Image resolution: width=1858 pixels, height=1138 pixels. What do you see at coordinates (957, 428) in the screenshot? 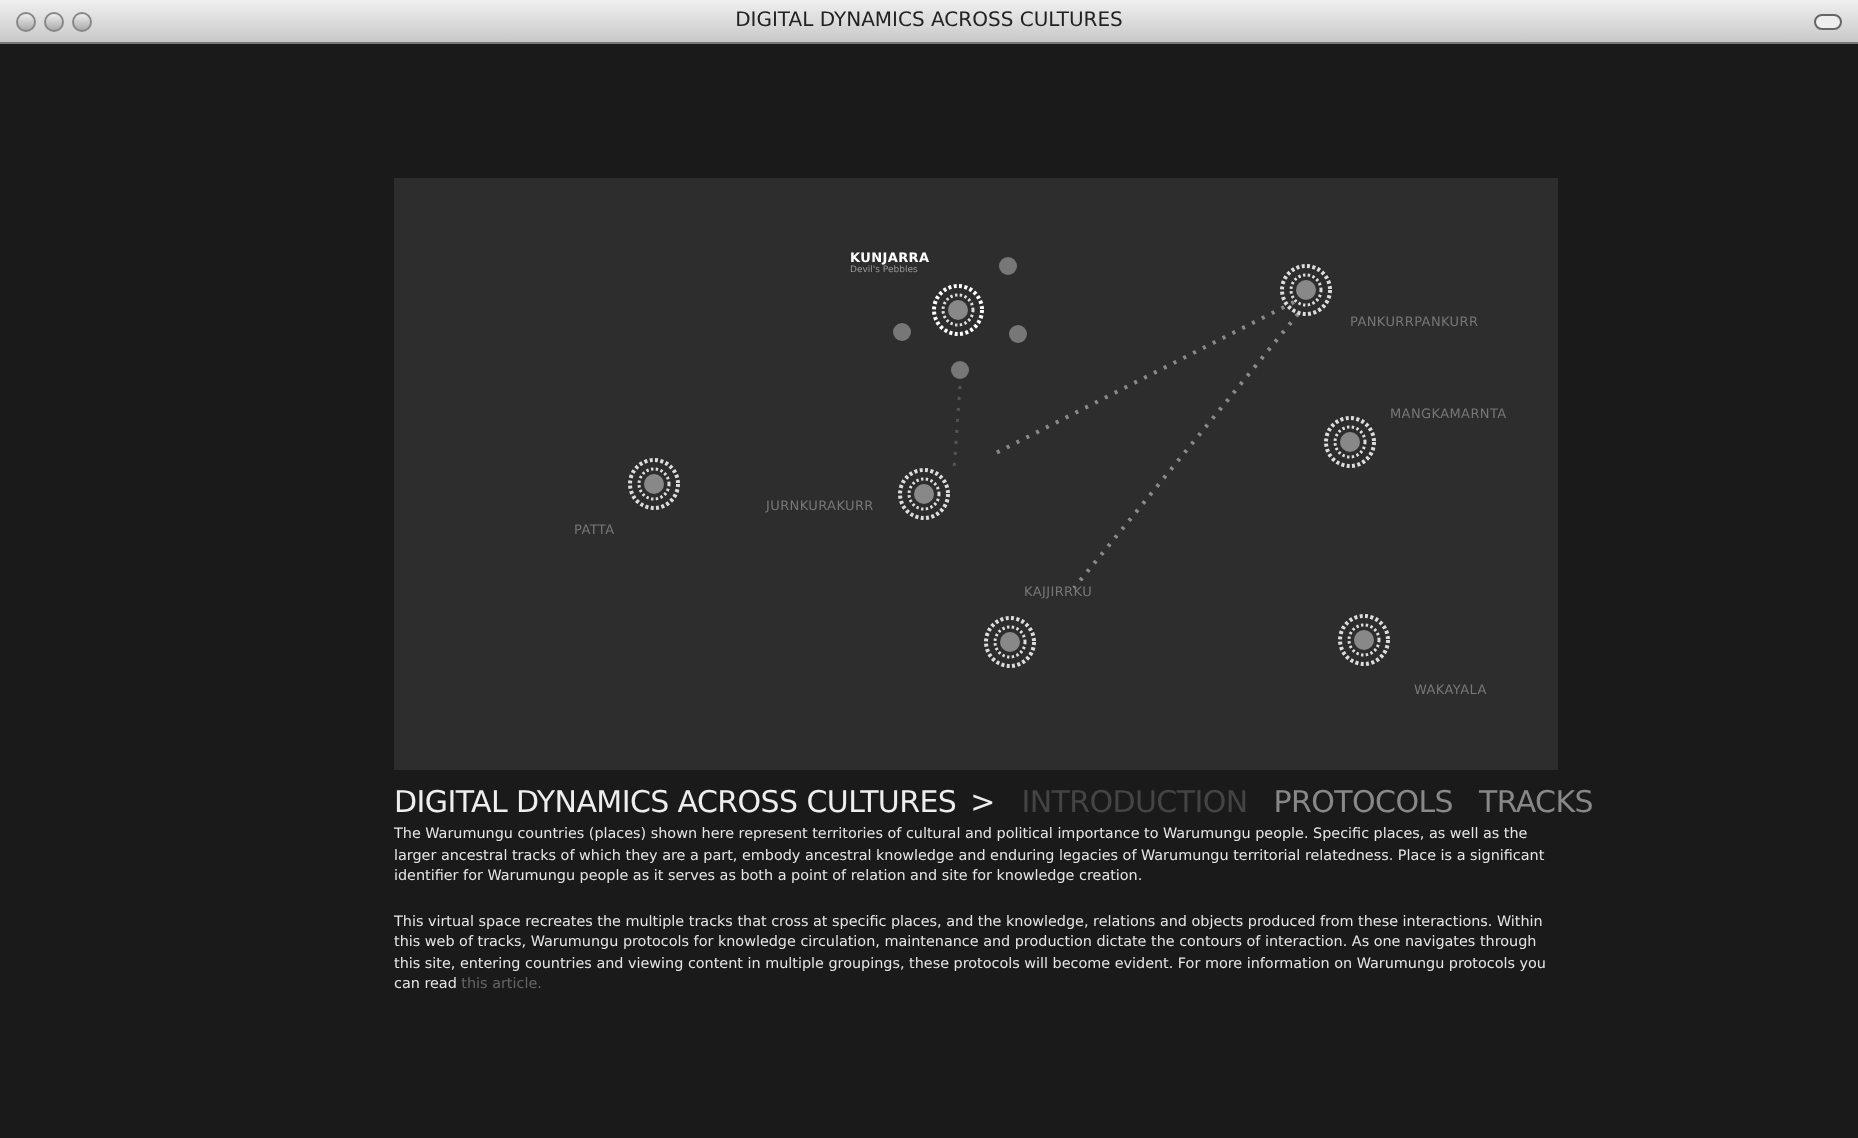
I see `track-line` at bounding box center [957, 428].